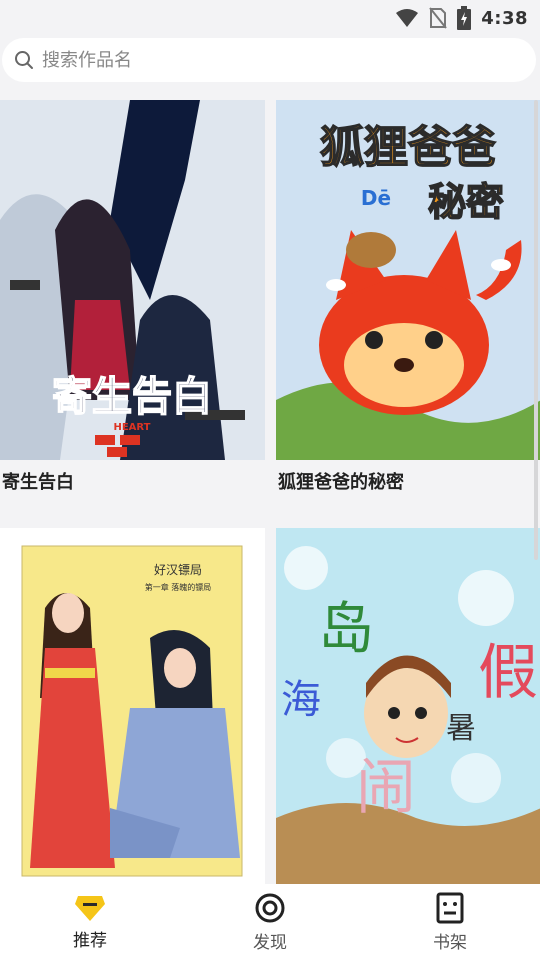 Image resolution: width=540 pixels, height=960 pixels. I want to click on cover-title-b: 海, so click(301, 700).